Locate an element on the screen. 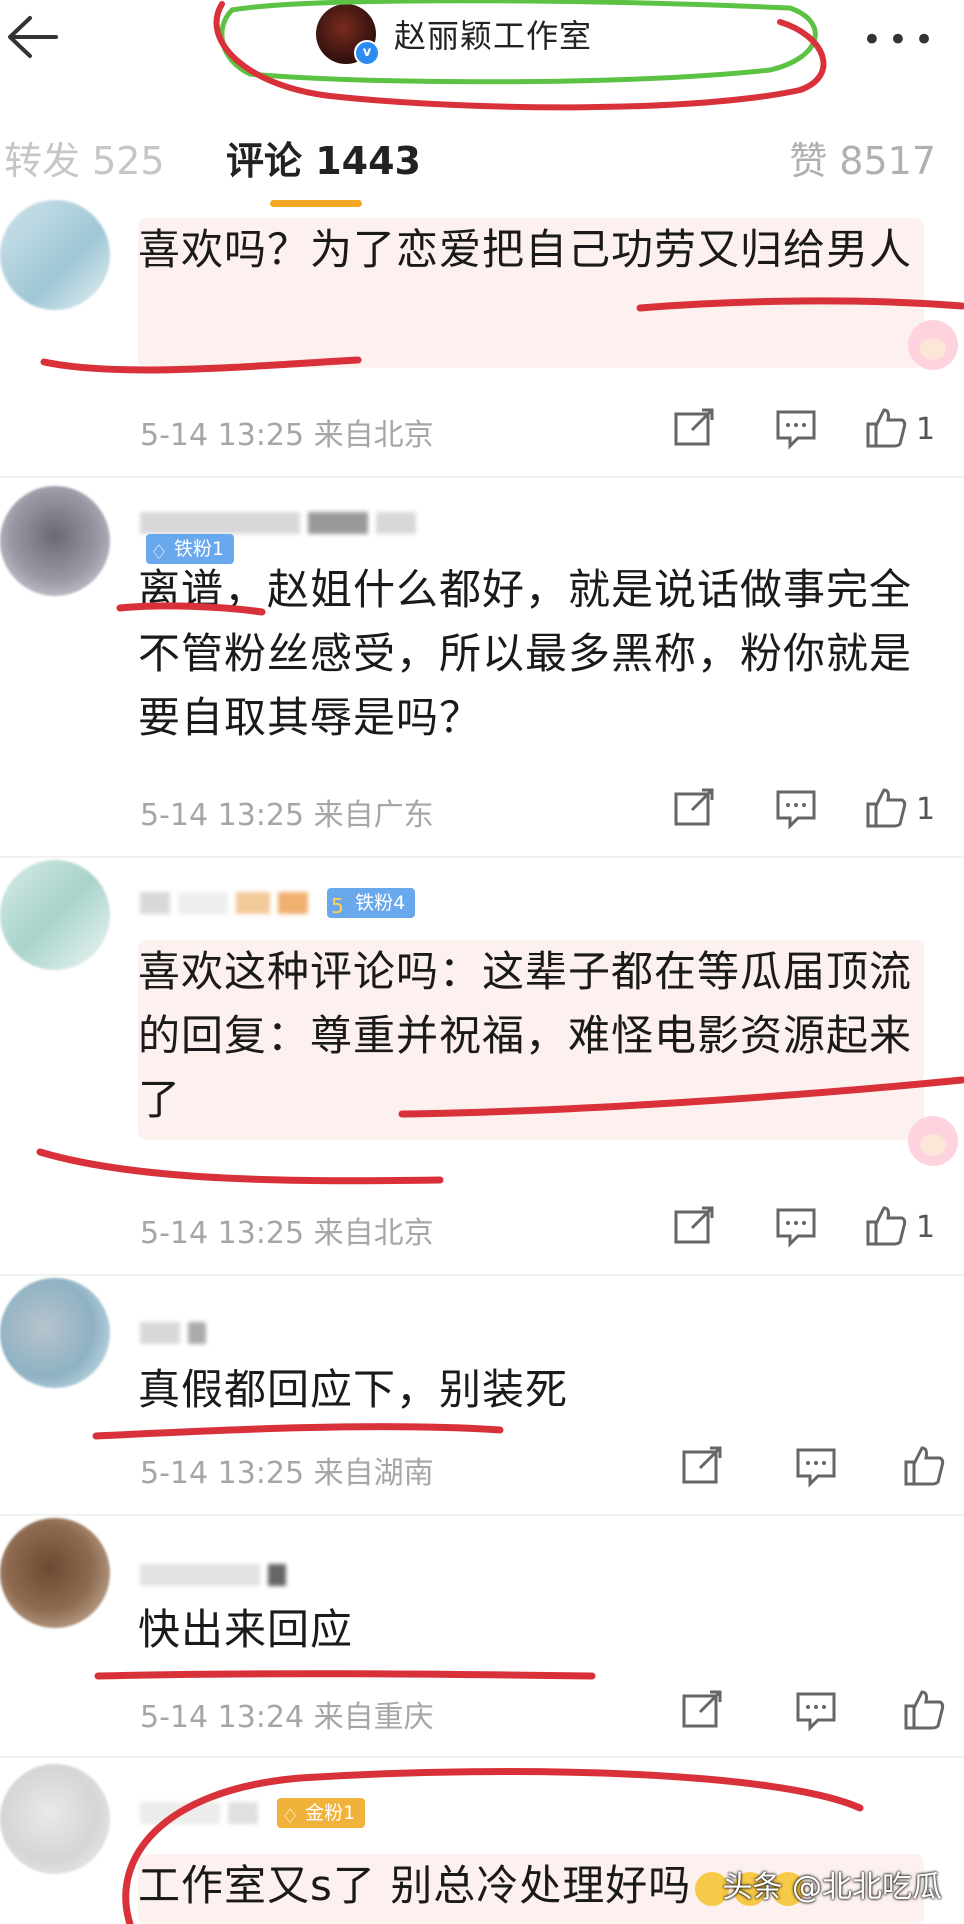  verified-badge-icon: v is located at coordinates (367, 53).